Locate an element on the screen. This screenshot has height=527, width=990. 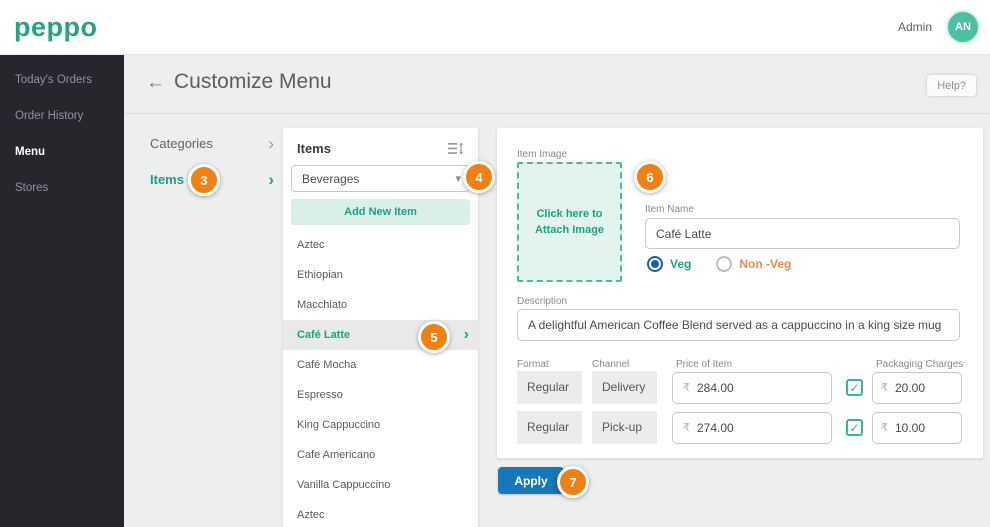
sidebar-item-order-history: Order History is located at coordinates (62, 116).